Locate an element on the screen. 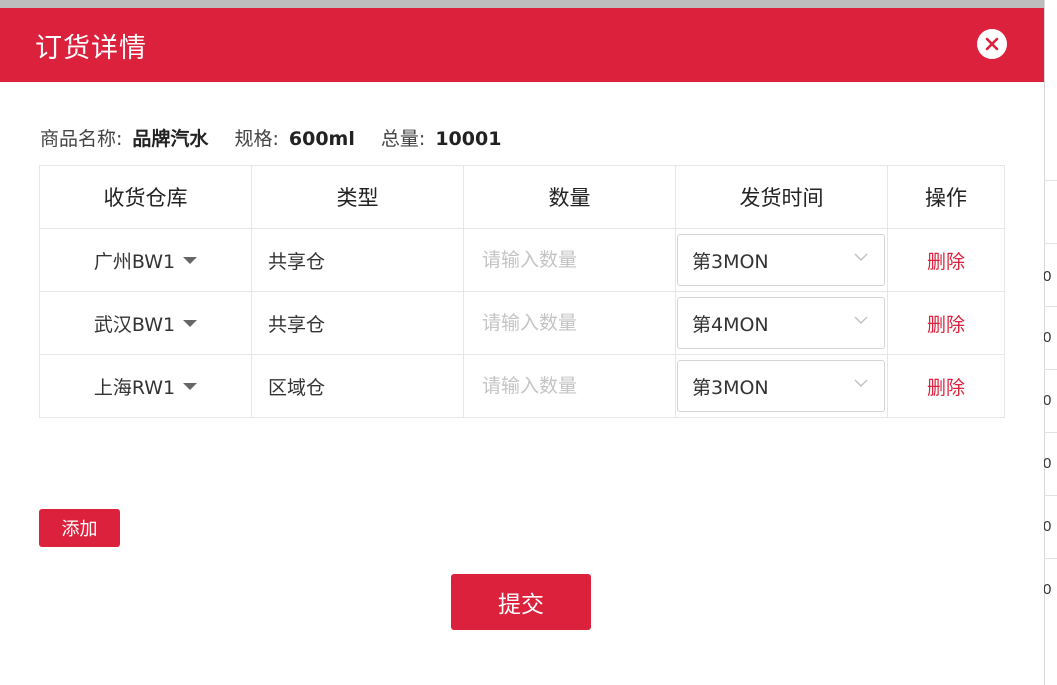  product-name-label: 商品名称: is located at coordinates (81, 139).